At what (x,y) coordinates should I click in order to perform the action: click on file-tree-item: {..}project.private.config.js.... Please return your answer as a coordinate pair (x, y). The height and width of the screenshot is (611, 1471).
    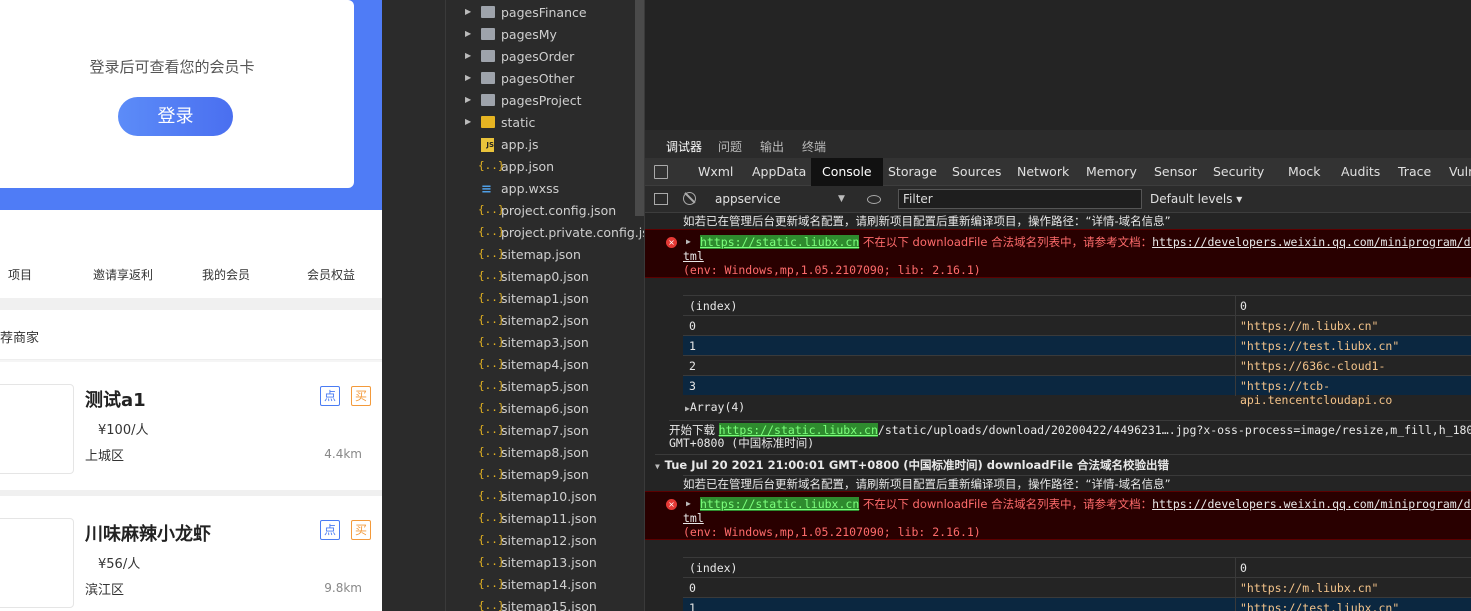
    Looking at the image, I should click on (513, 233).